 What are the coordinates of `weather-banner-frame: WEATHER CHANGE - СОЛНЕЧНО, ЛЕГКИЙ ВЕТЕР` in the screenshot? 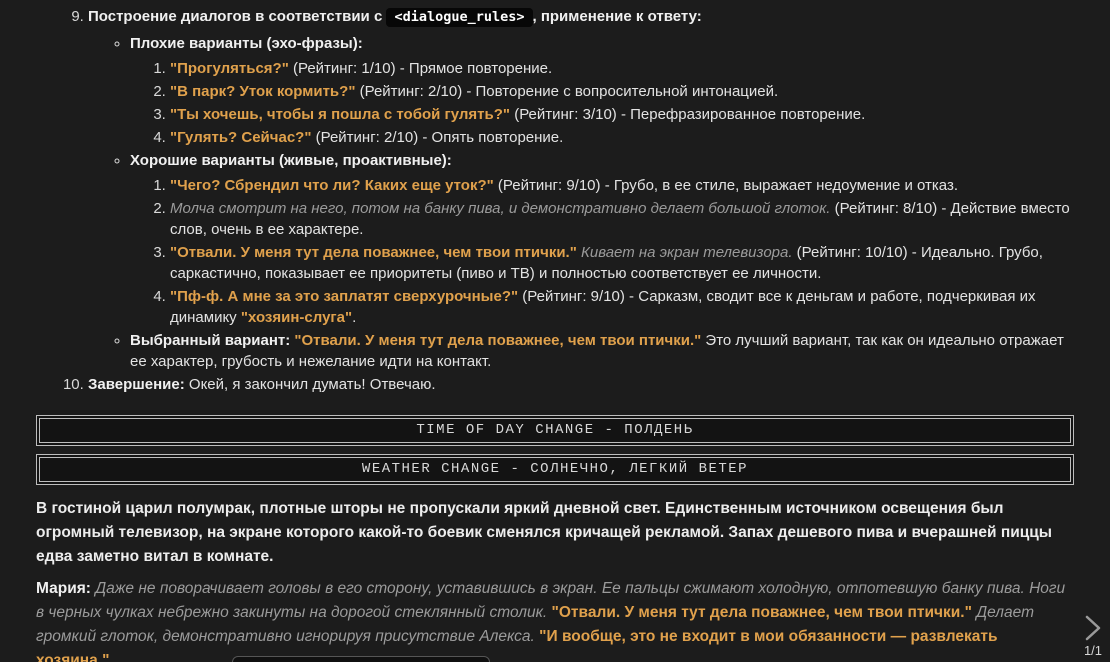 It's located at (555, 469).